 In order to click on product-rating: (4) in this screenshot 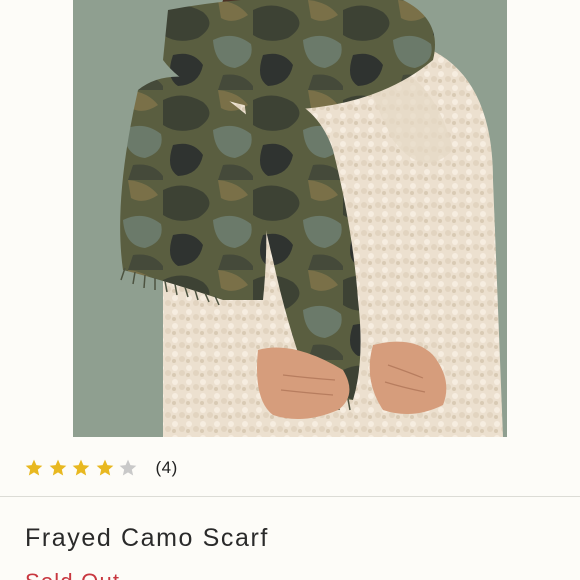, I will do `click(101, 468)`.